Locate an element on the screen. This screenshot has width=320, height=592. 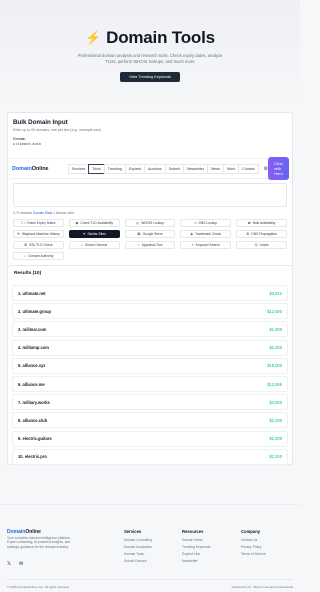
tool-icon: ⇄ is located at coordinates (249, 223).